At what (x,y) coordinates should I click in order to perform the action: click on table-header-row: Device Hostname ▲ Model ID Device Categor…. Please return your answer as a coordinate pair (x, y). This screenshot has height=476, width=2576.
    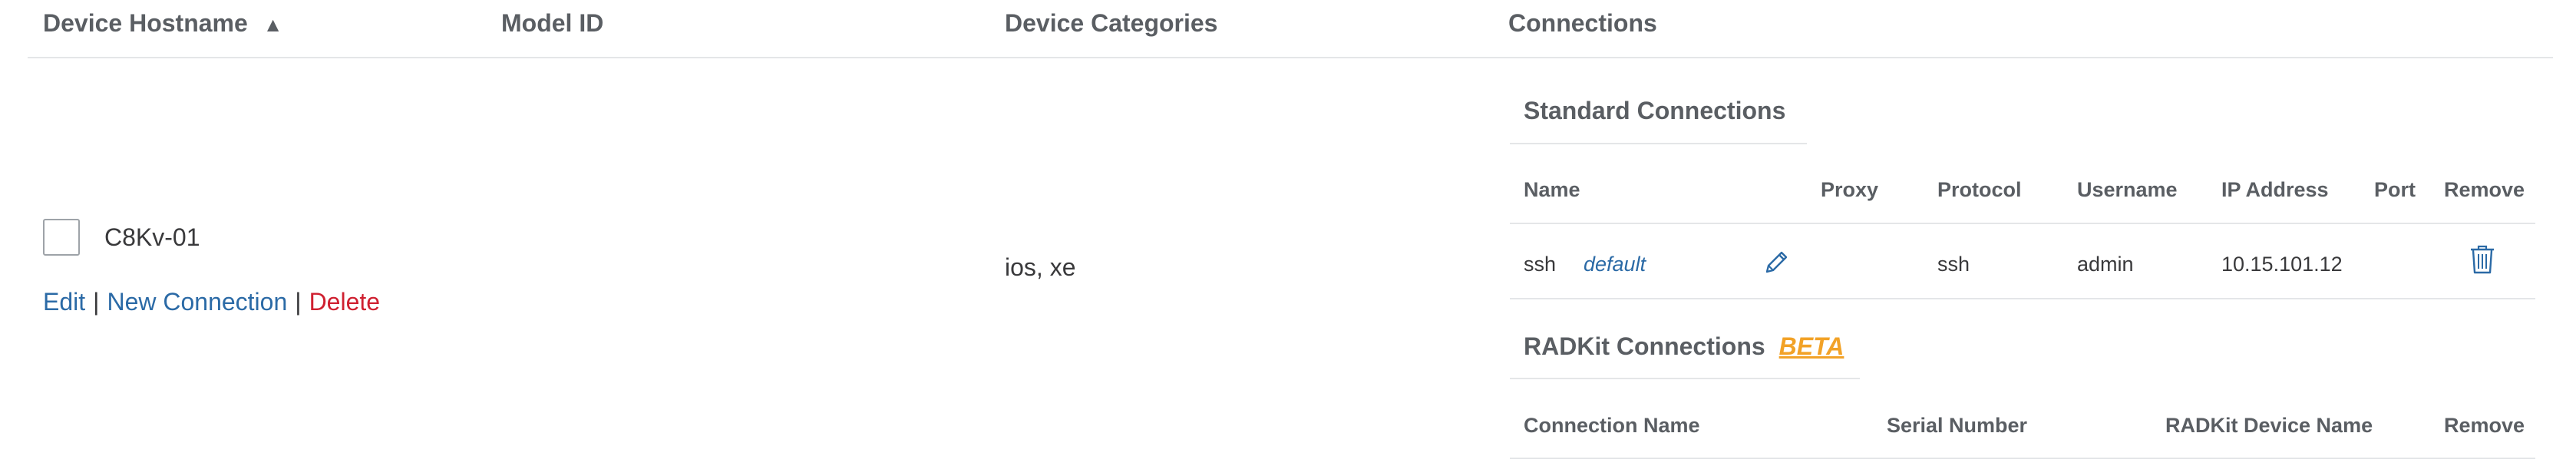
    Looking at the image, I should click on (1290, 29).